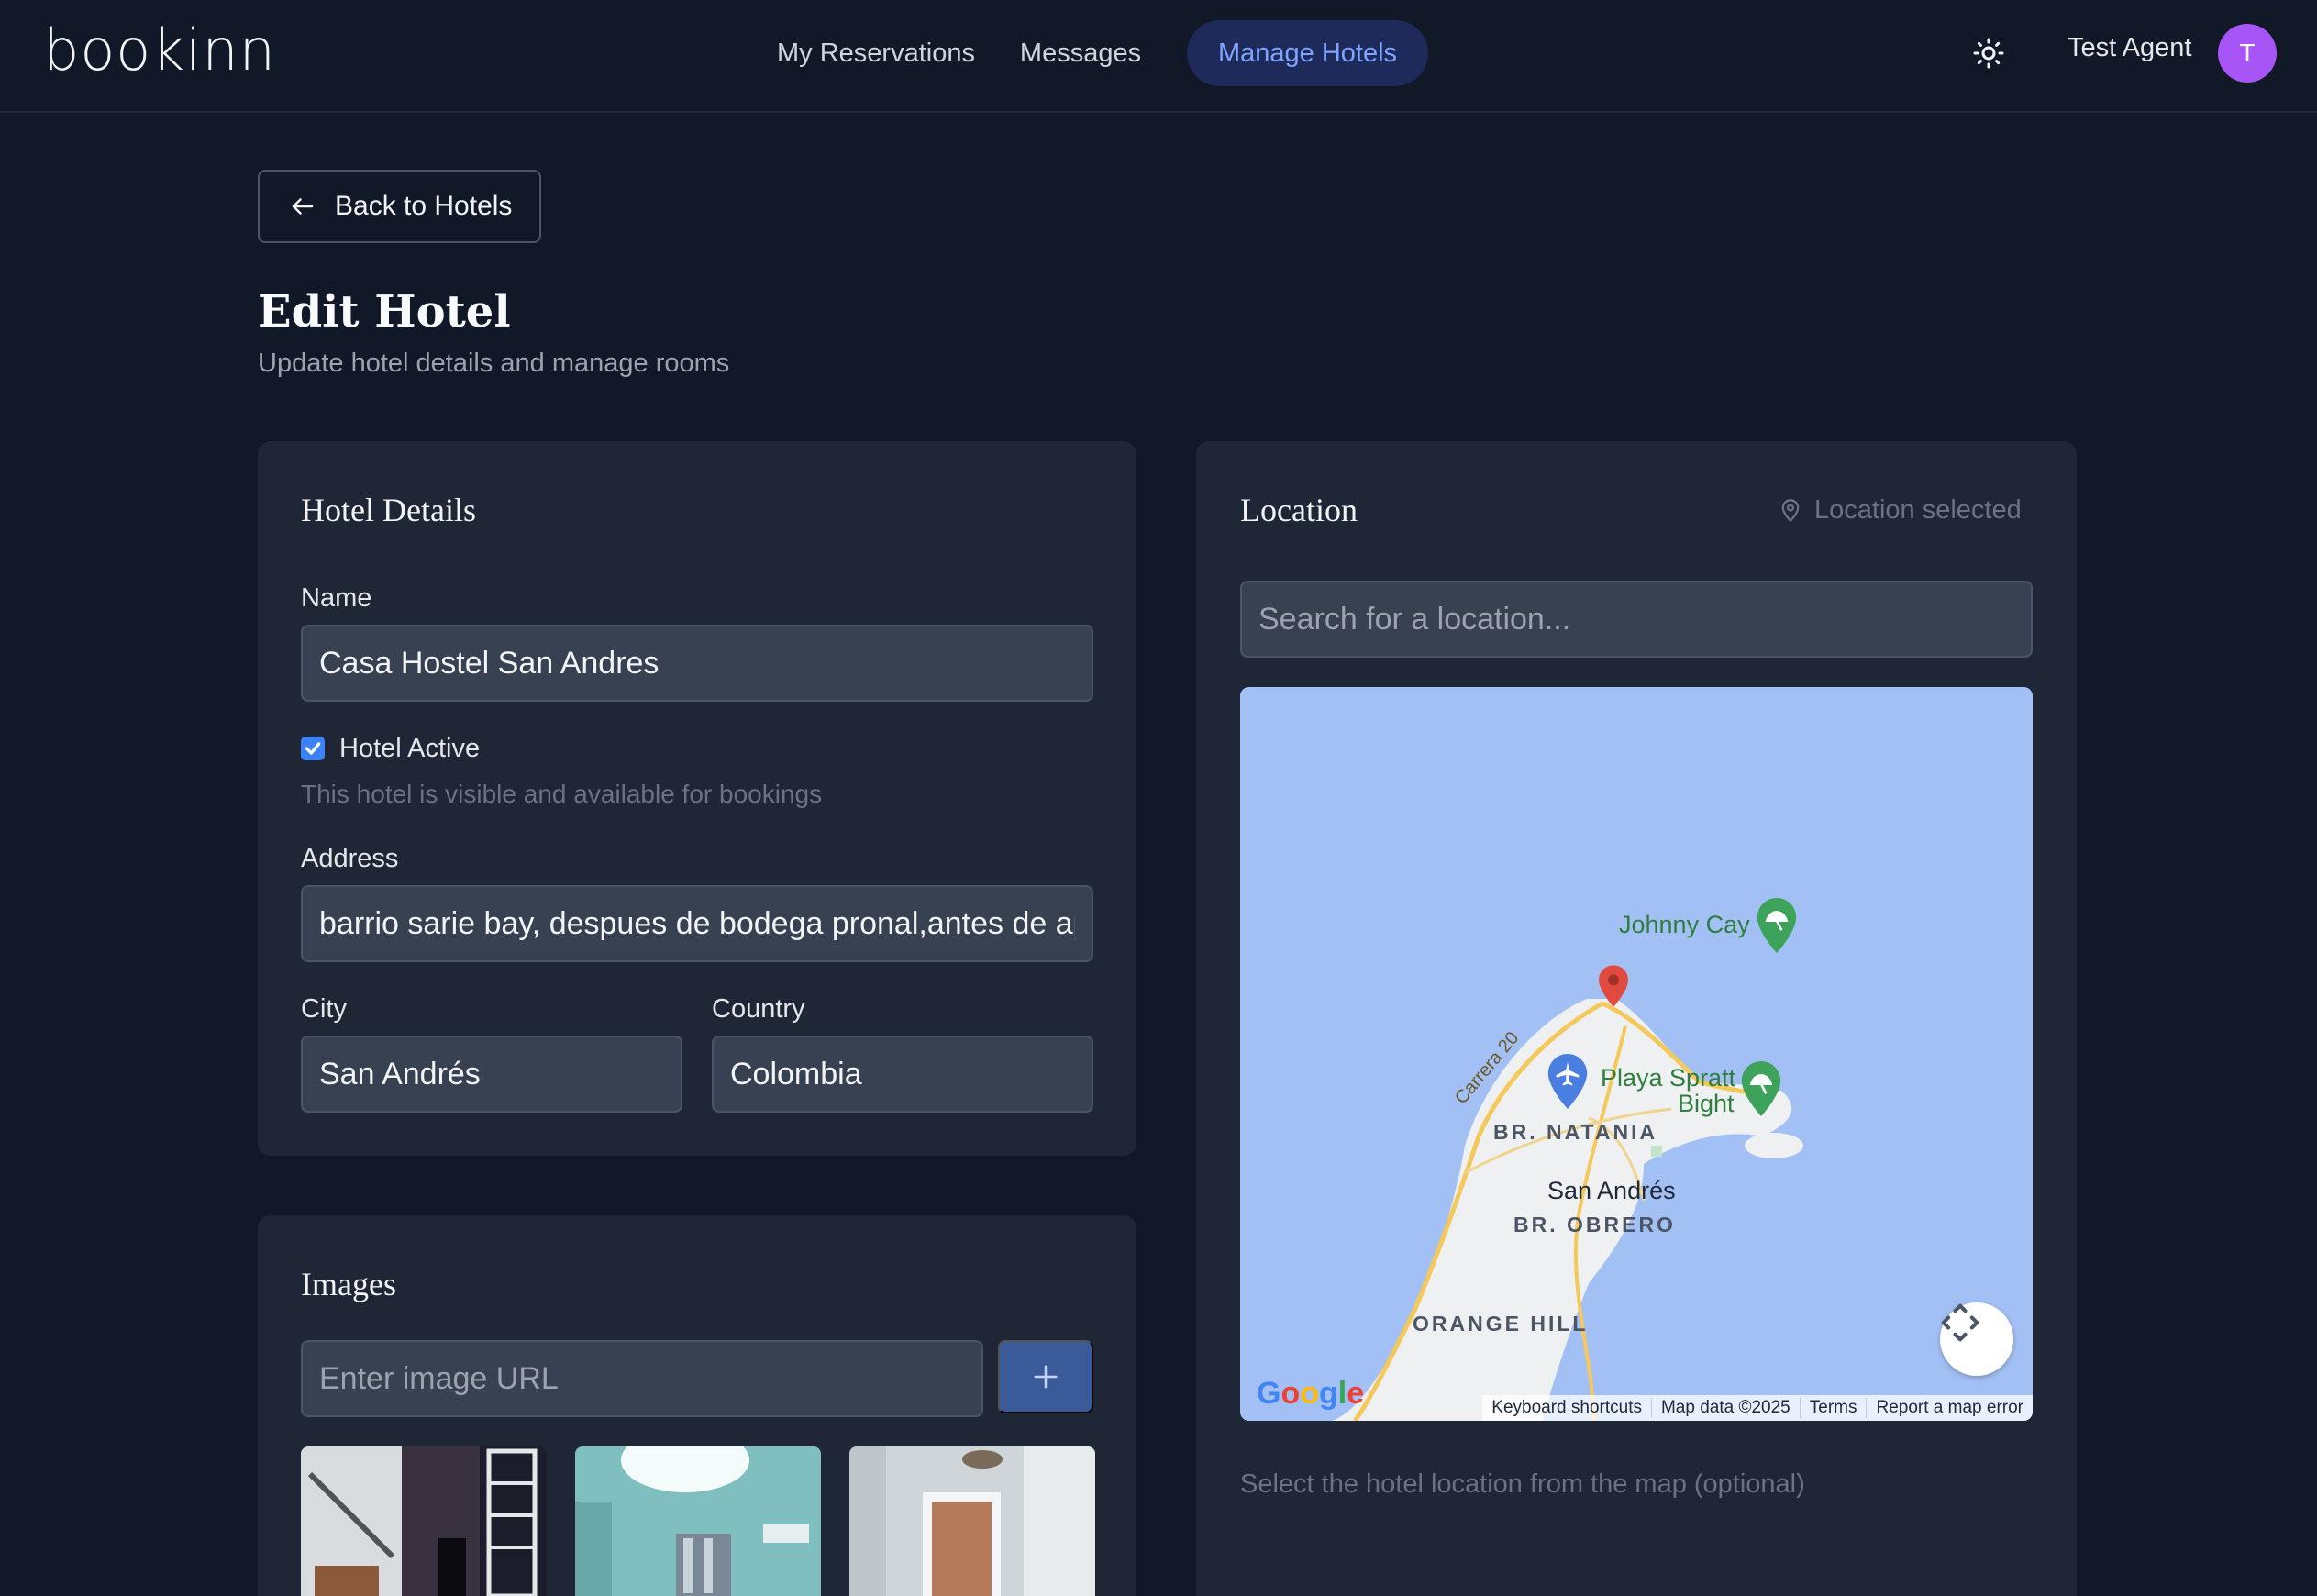 This screenshot has height=1596, width=2317. I want to click on app-logo: bookinn, so click(159, 50).